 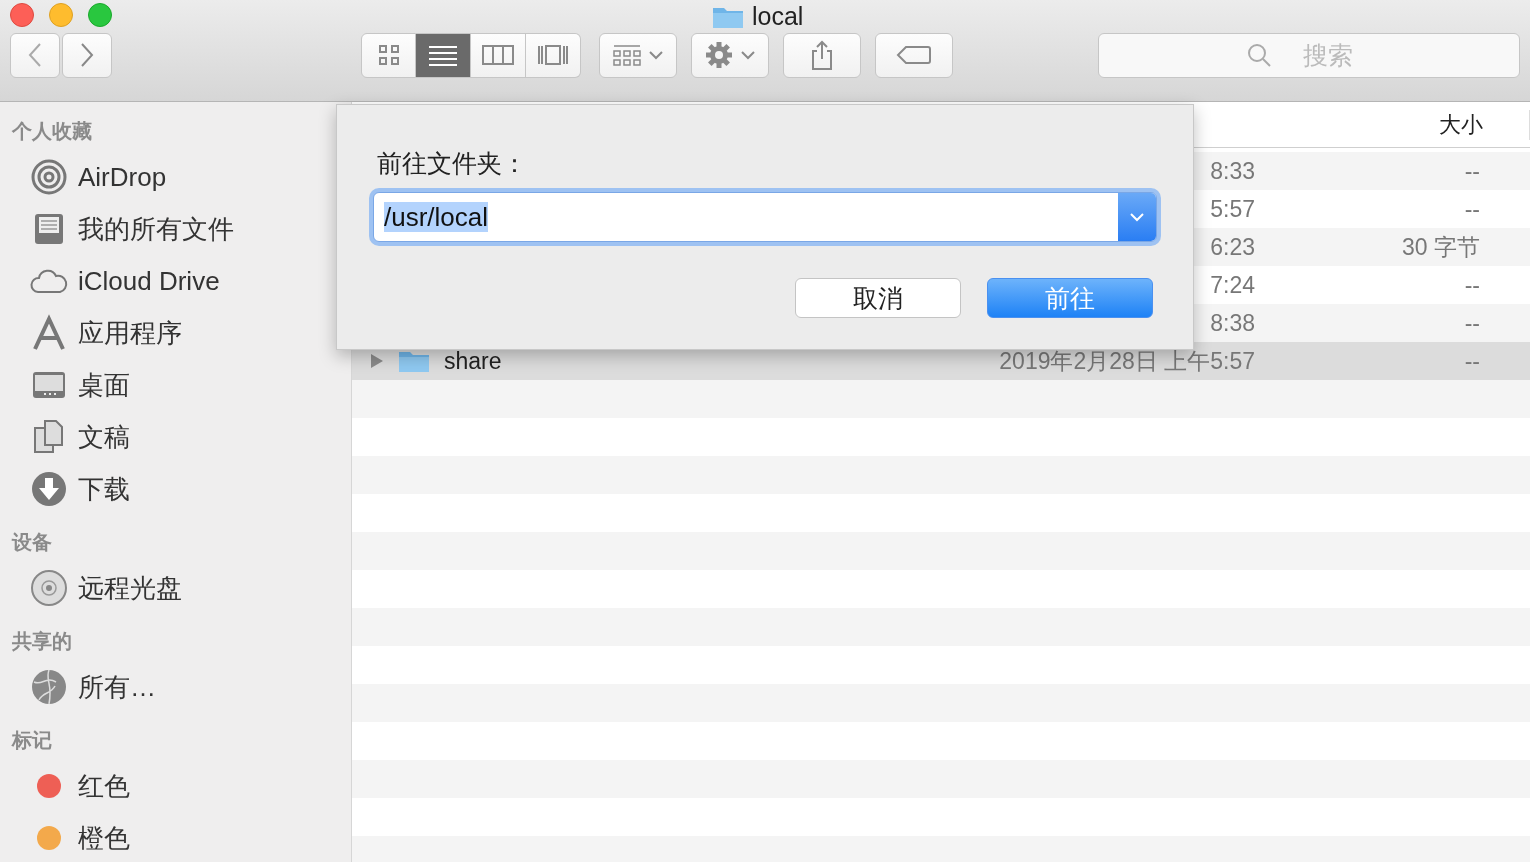 I want to click on arrange-button, so click(x=638, y=55).